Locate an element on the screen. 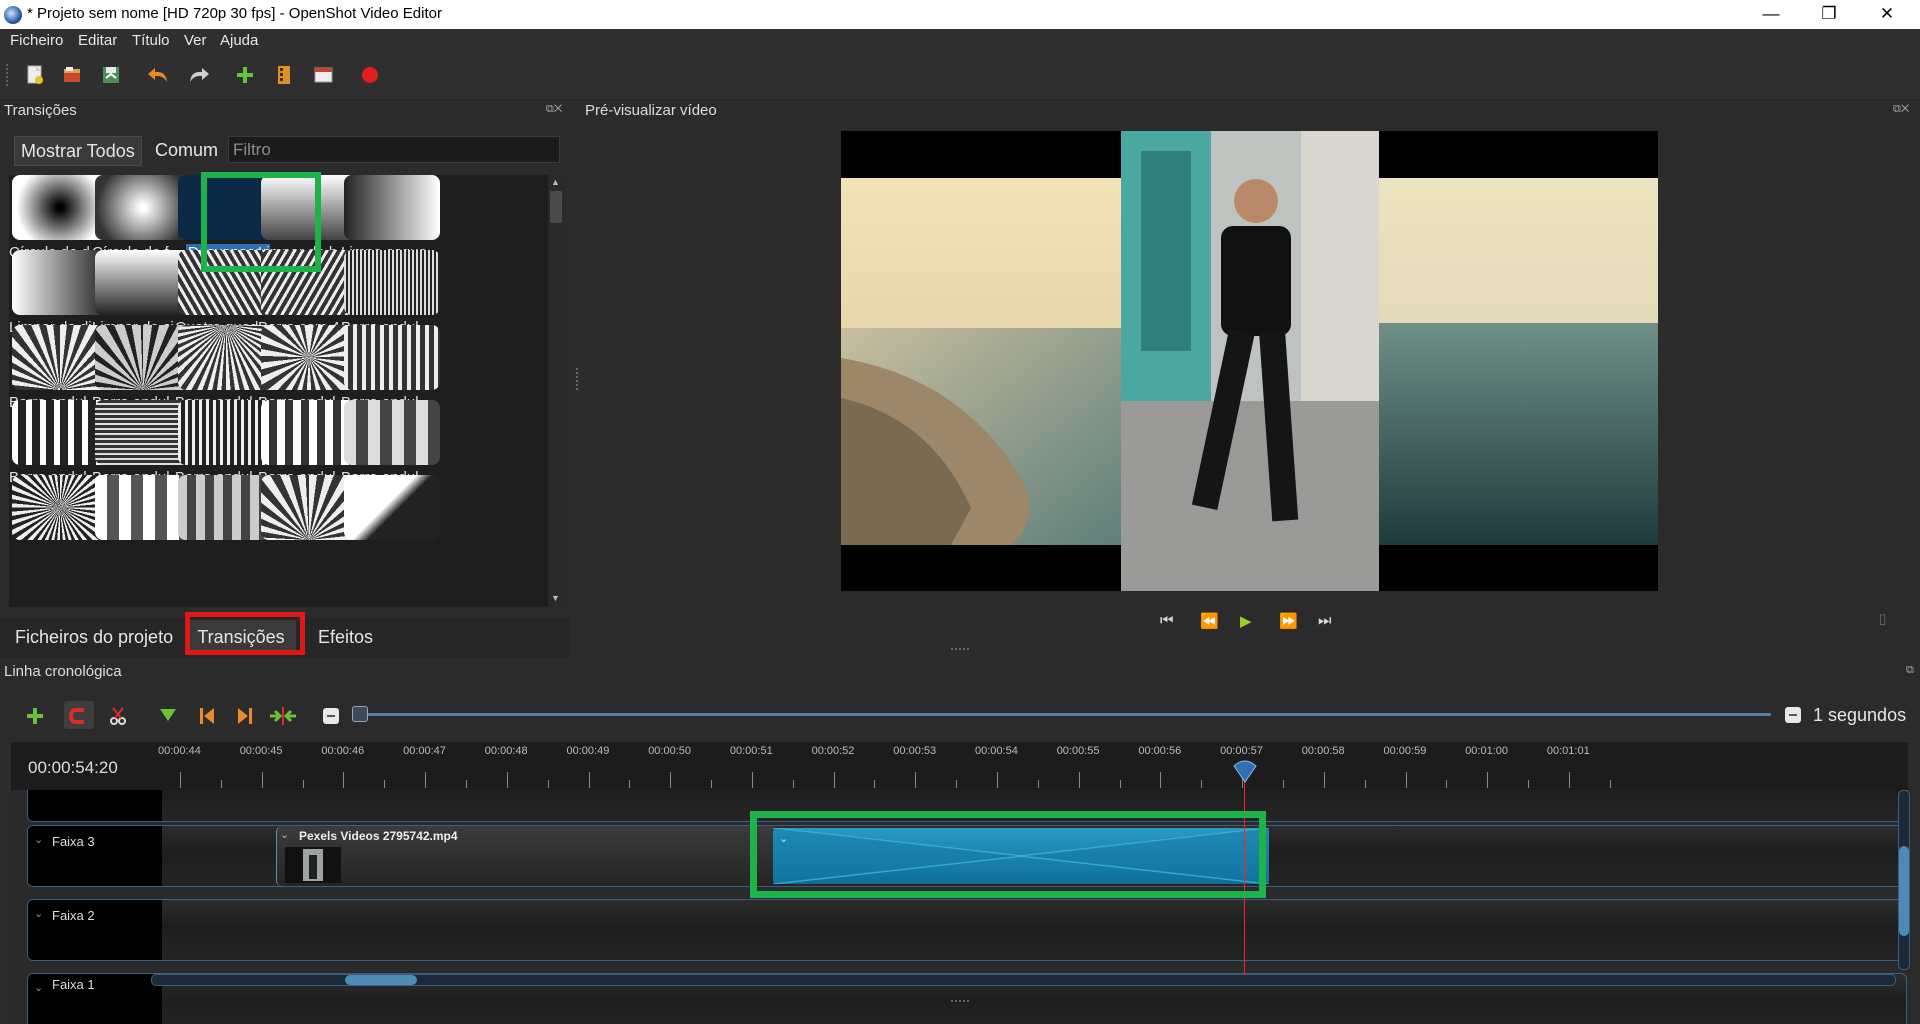  profile-icon is located at coordinates (284, 75).